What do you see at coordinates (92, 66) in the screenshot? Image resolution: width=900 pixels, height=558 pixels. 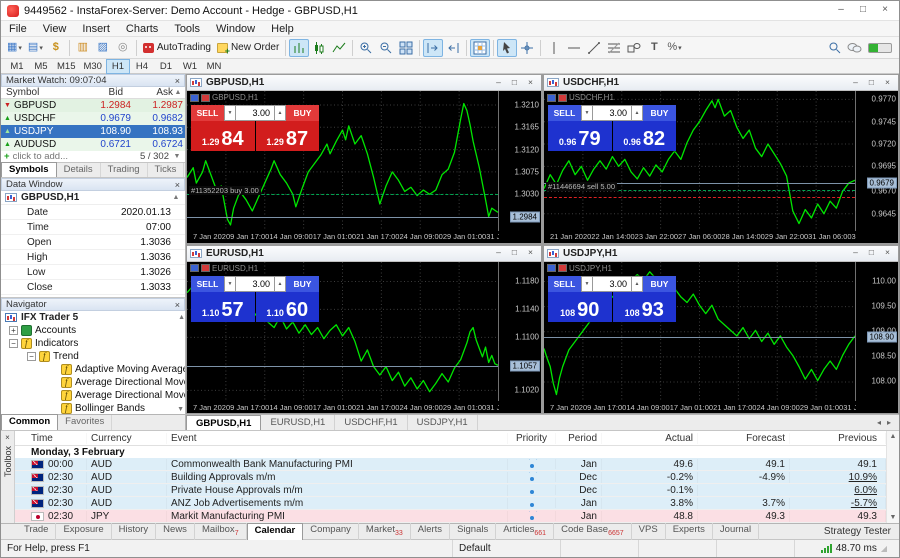 I see `timeframe-button: M30` at bounding box center [92, 66].